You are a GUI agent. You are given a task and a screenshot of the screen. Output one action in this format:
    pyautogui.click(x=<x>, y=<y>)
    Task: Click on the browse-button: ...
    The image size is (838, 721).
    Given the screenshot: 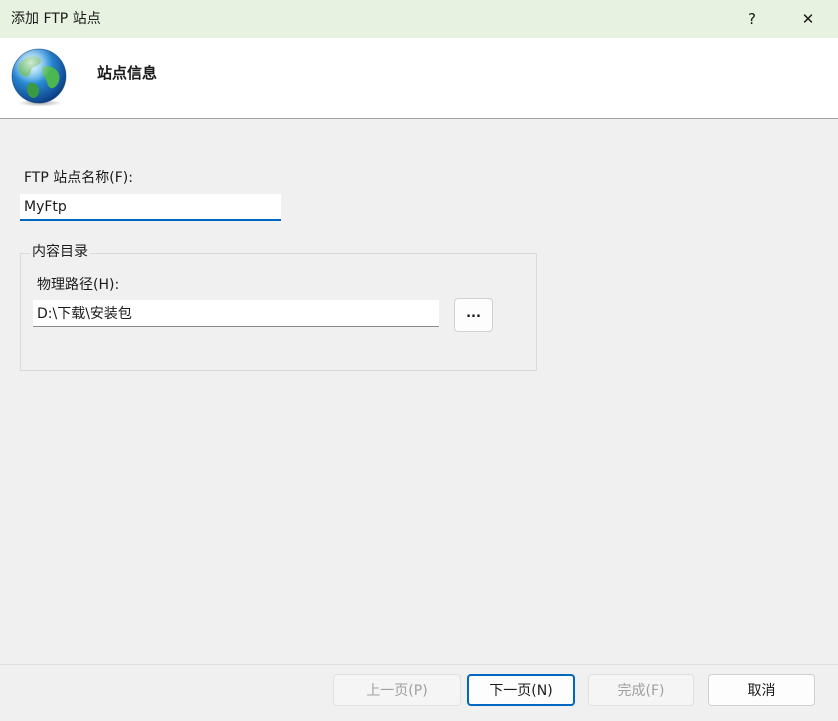 What is the action you would take?
    pyautogui.click(x=473, y=315)
    